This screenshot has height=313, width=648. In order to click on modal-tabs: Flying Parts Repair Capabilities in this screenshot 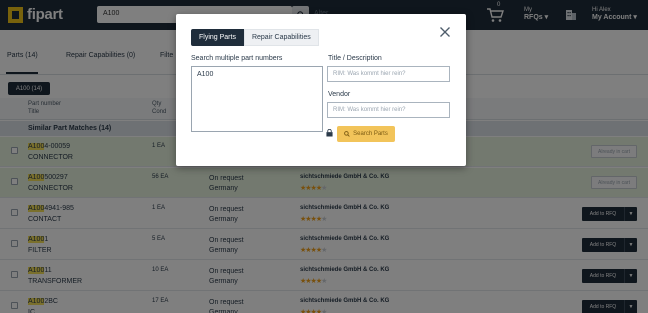, I will do `click(255, 37)`.